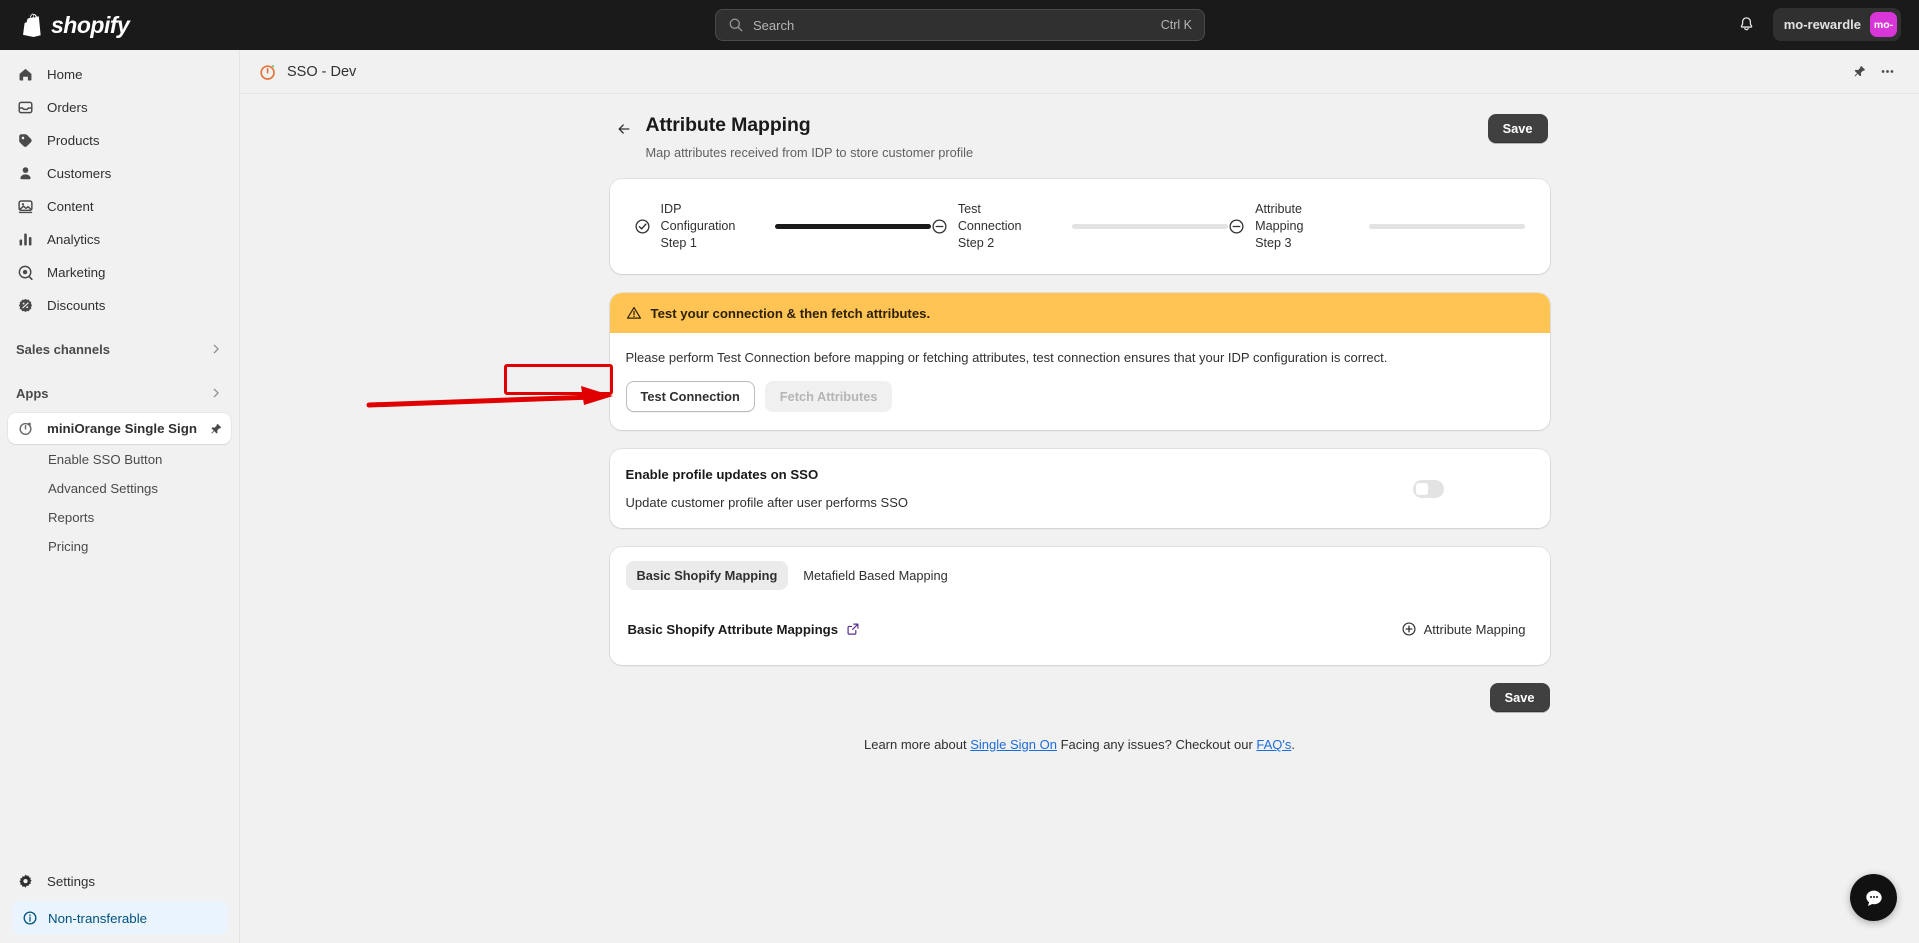 This screenshot has height=943, width=1919. Describe the element at coordinates (119, 349) in the screenshot. I see `sidebar-group-sales-channels: Sales channels` at that location.